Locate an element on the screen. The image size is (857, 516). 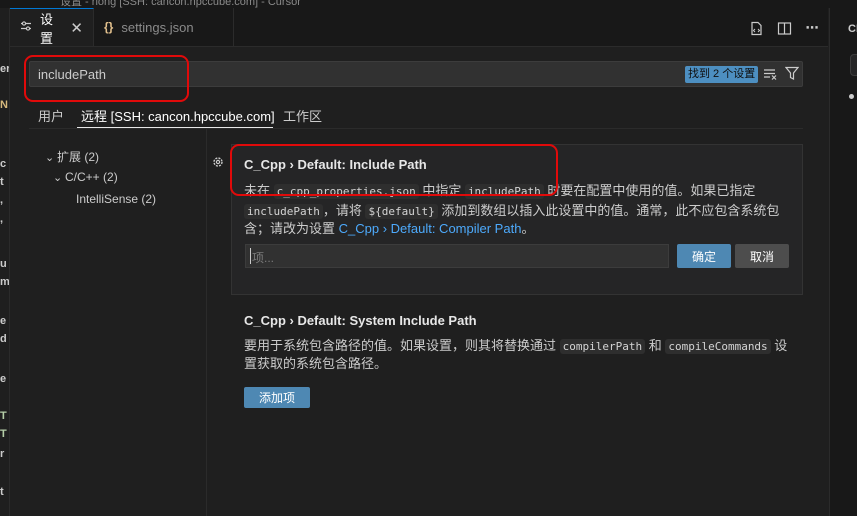
more-actions-icon: ⋯ is located at coordinates (812, 28).